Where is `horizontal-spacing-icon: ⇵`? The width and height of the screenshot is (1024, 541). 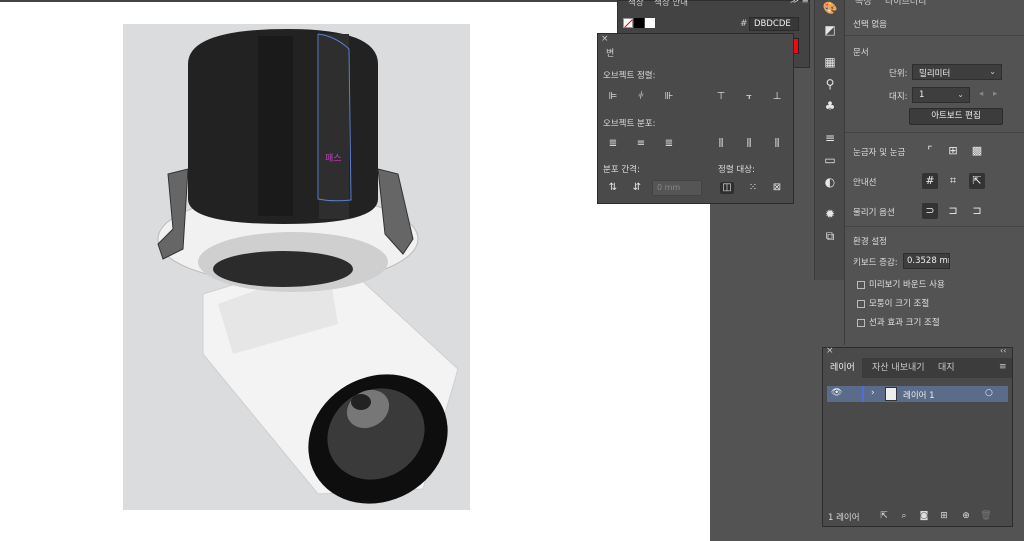
horizontal-spacing-icon: ⇵ is located at coordinates (637, 188).